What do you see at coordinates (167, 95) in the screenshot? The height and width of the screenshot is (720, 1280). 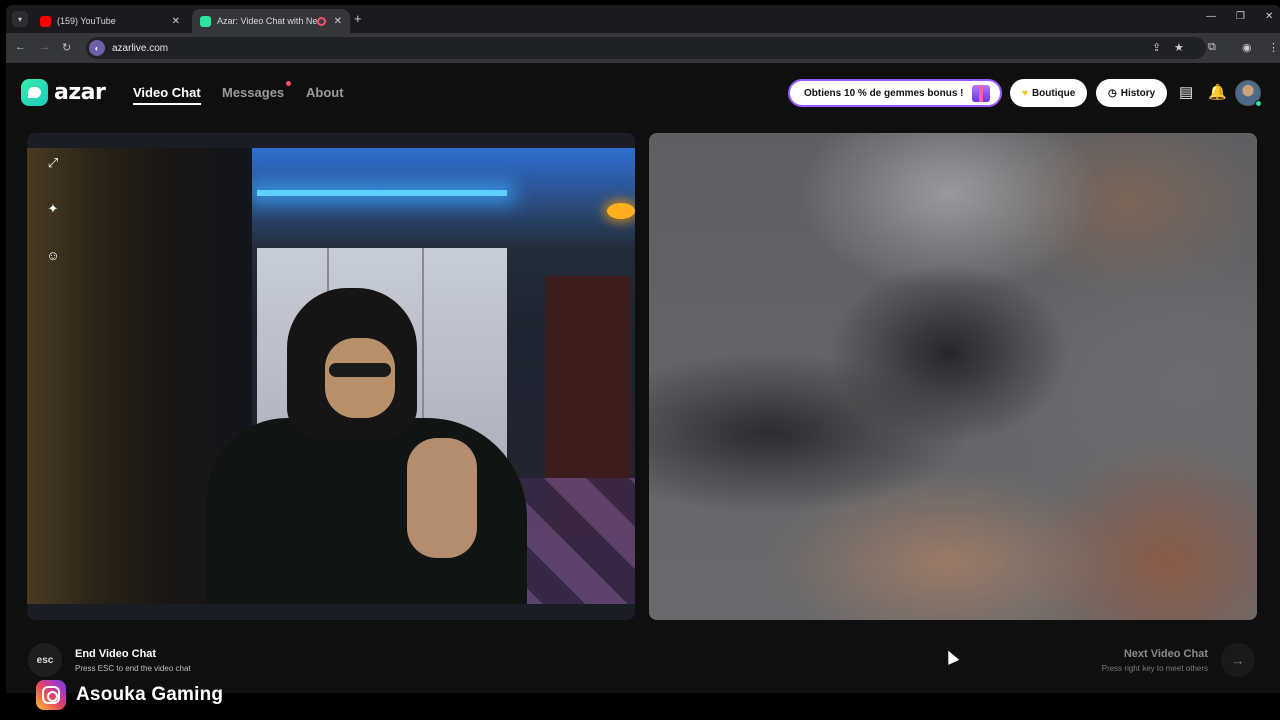 I see `nav-video-chat: Video Chat` at bounding box center [167, 95].